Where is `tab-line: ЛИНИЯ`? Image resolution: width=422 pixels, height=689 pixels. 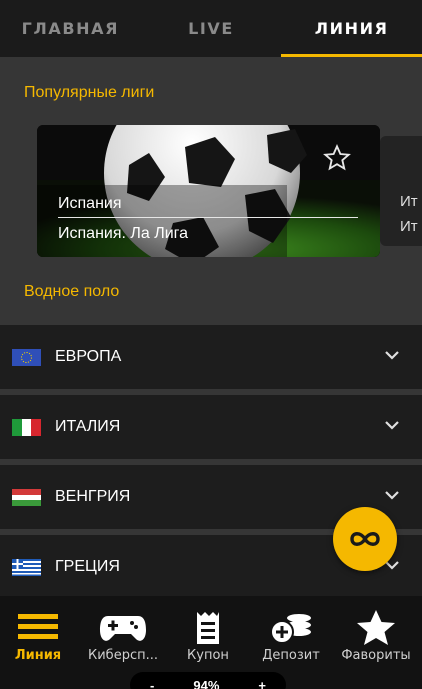
tab-line: ЛИНИЯ is located at coordinates (351, 28).